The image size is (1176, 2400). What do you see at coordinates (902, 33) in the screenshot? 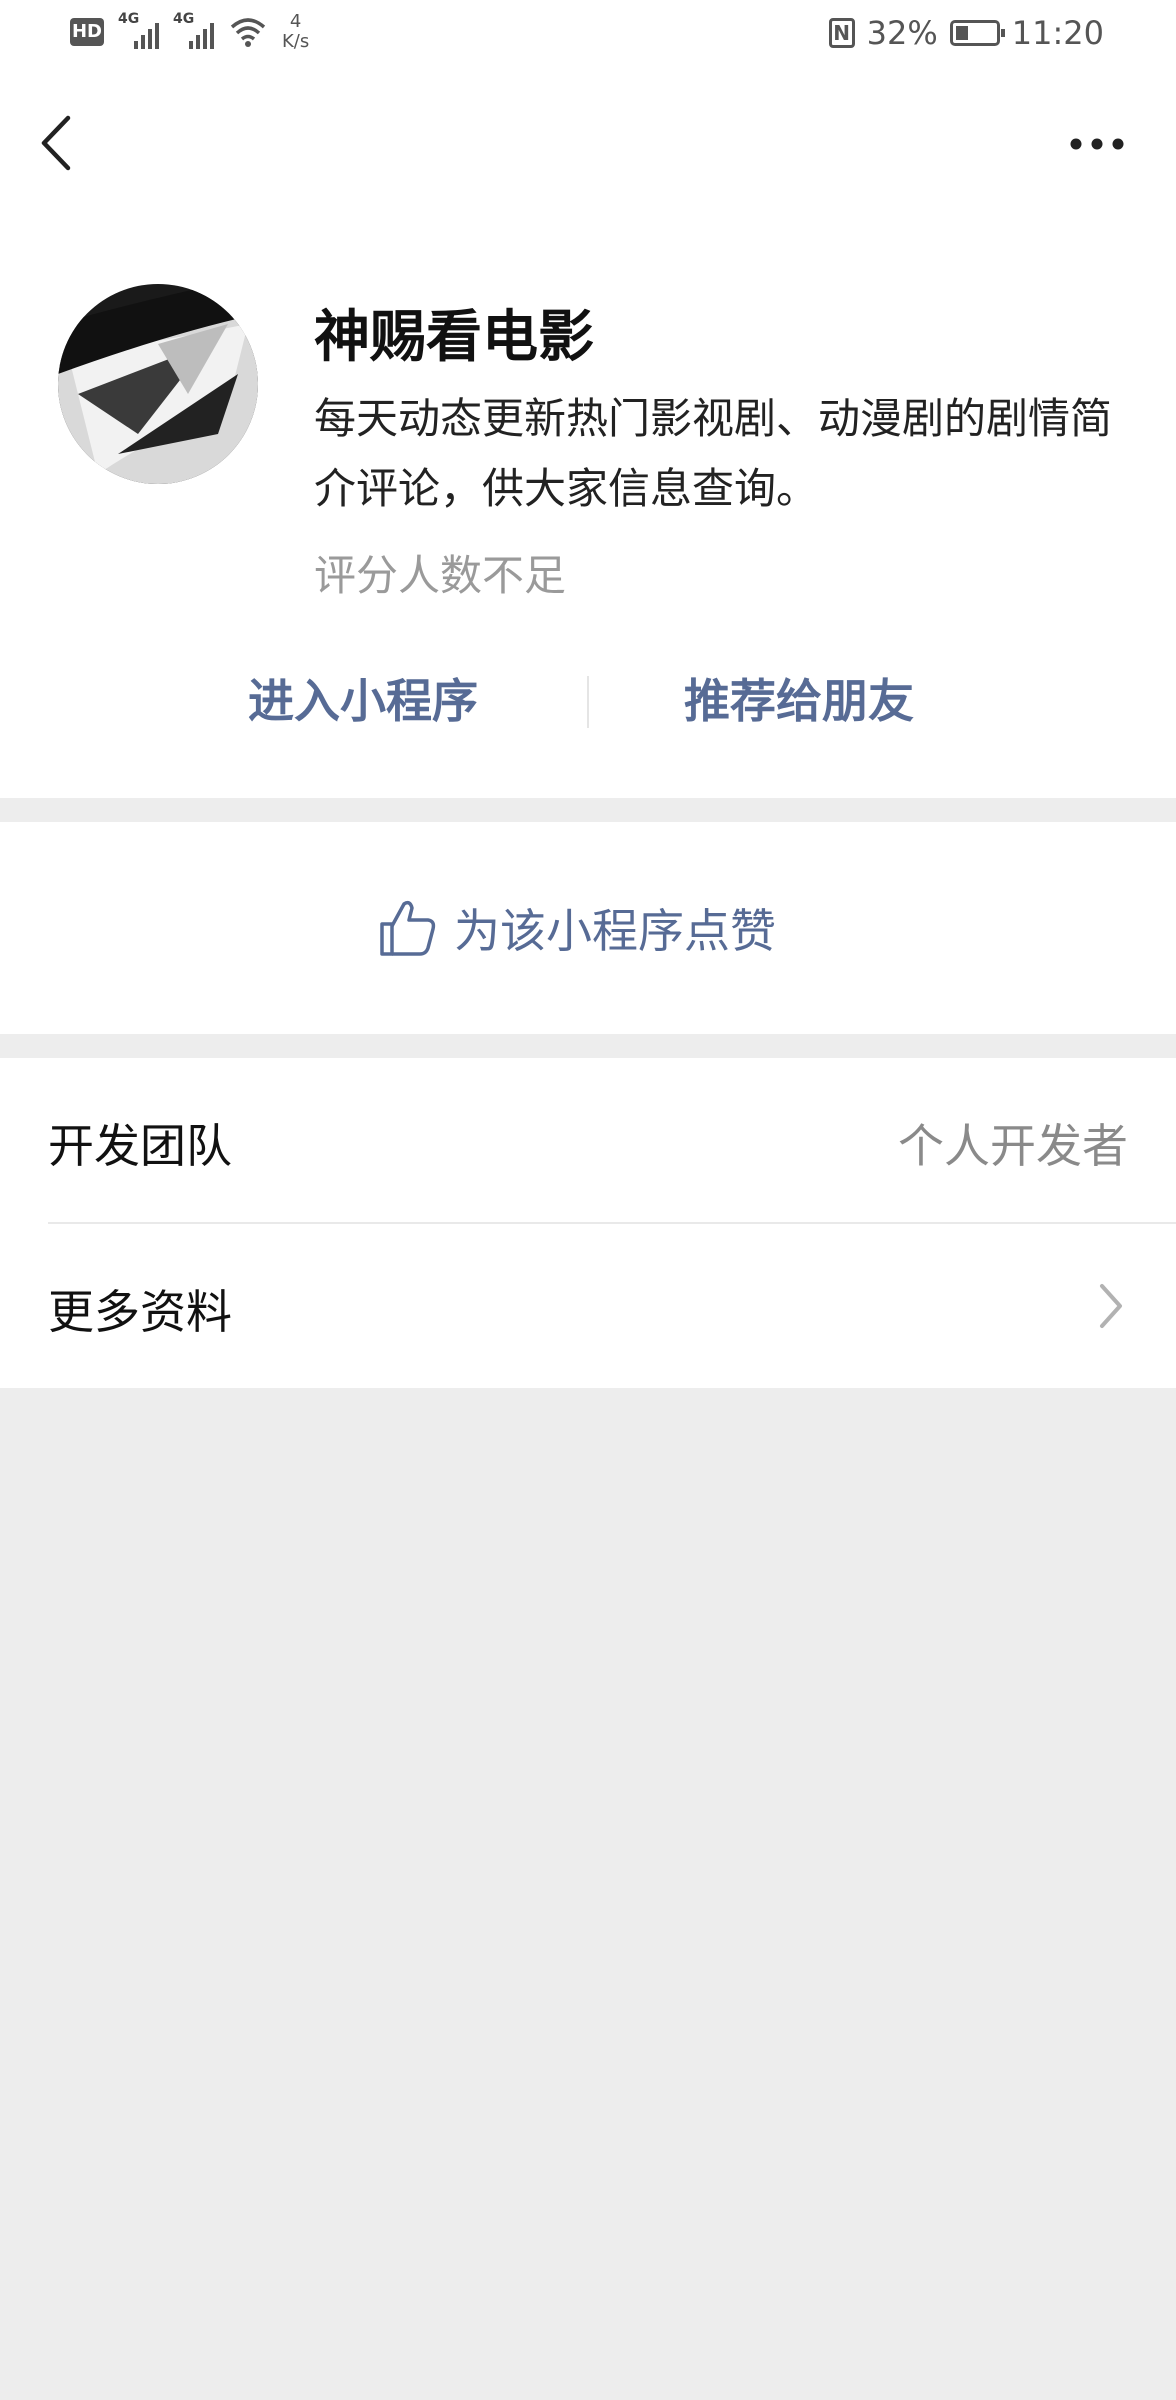
I see `battery-percent: 32%` at bounding box center [902, 33].